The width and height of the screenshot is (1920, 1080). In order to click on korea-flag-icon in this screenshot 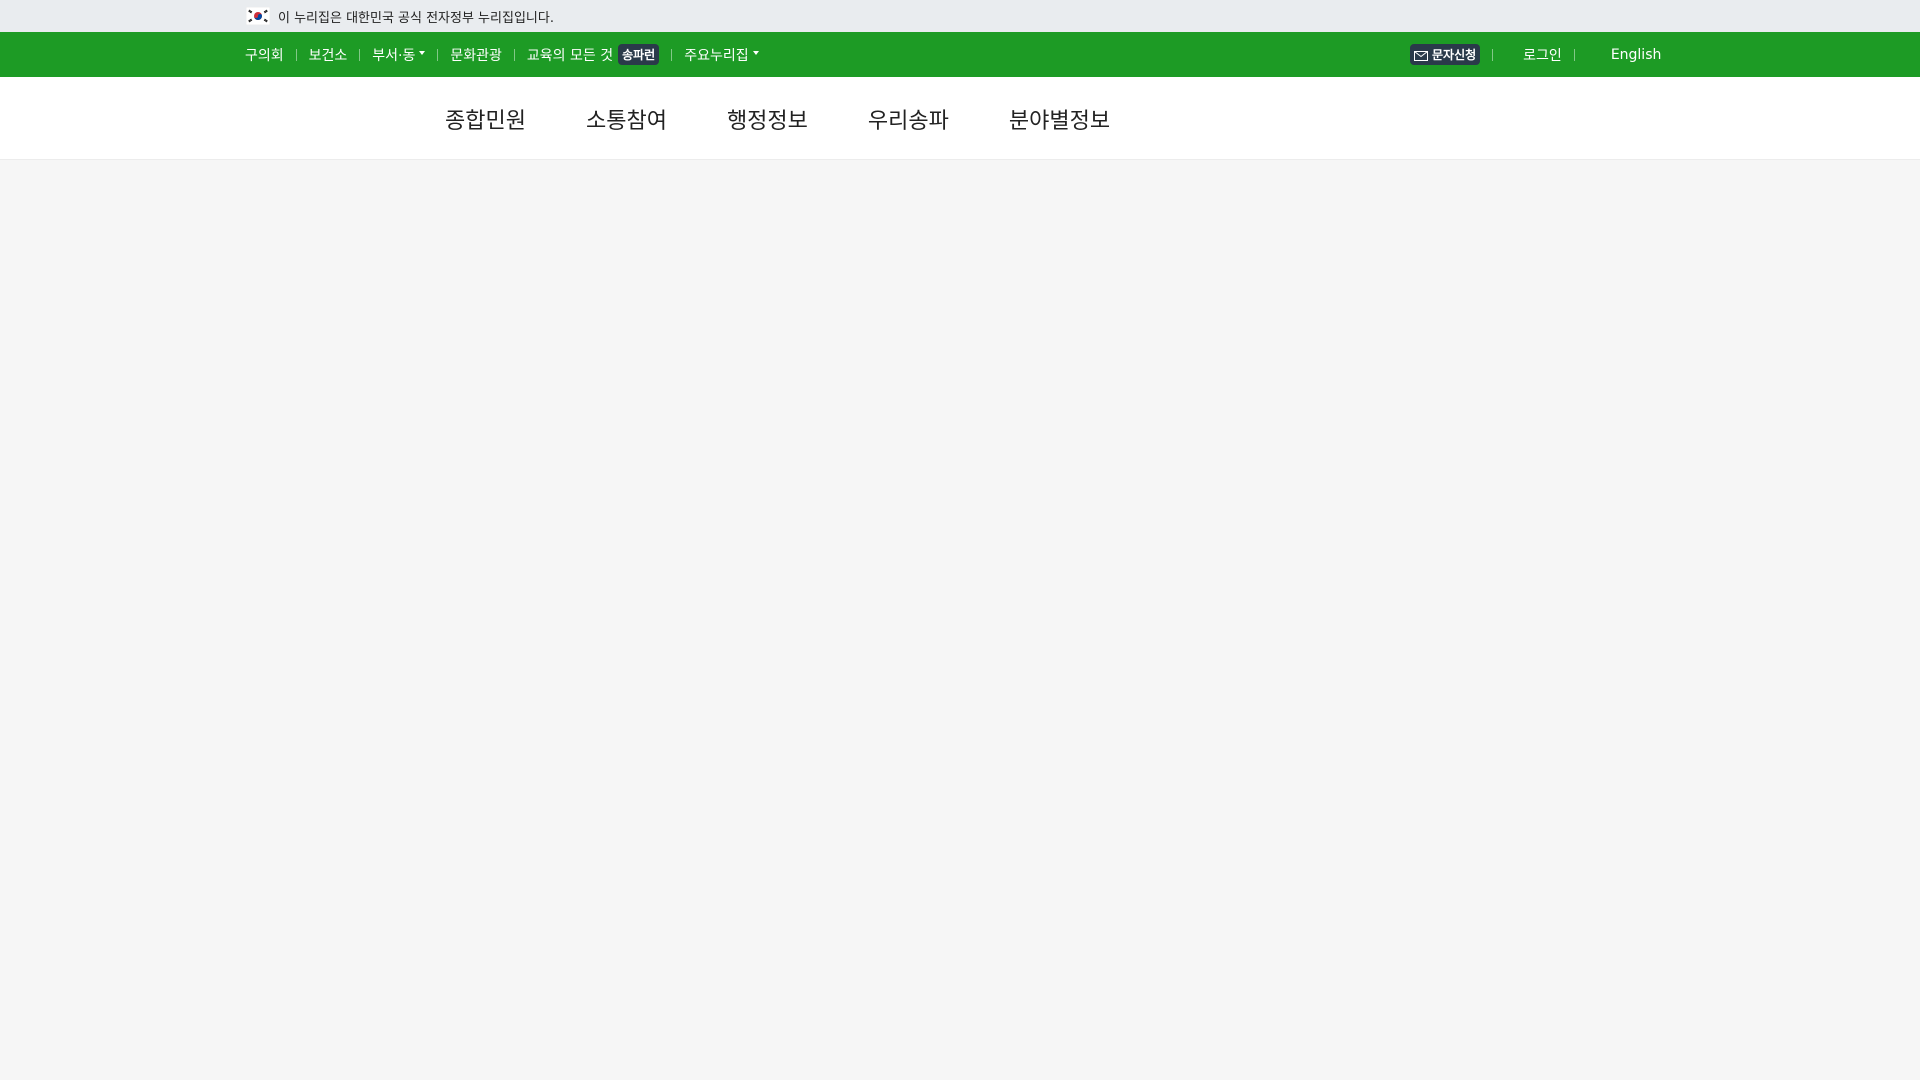, I will do `click(258, 16)`.